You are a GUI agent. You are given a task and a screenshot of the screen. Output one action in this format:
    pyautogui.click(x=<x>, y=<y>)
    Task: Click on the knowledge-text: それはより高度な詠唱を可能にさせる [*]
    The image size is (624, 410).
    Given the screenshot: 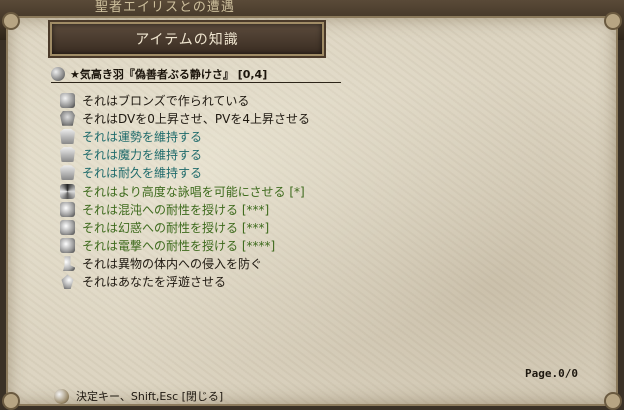 What is the action you would take?
    pyautogui.click(x=193, y=191)
    